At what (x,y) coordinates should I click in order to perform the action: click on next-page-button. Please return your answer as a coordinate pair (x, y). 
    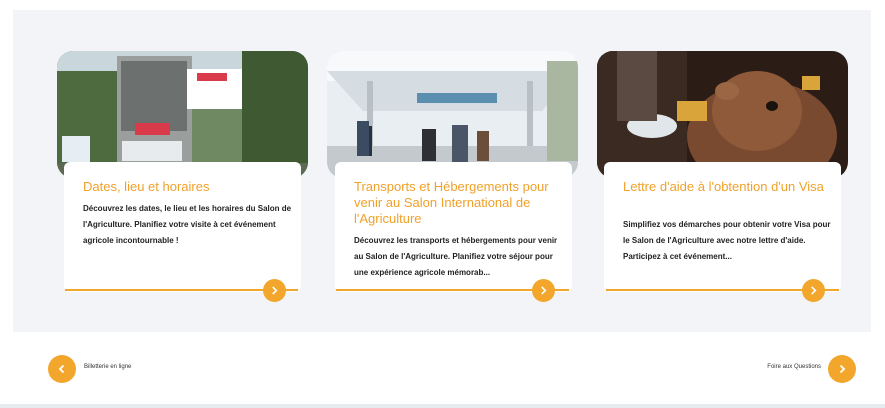
    Looking at the image, I should click on (842, 369).